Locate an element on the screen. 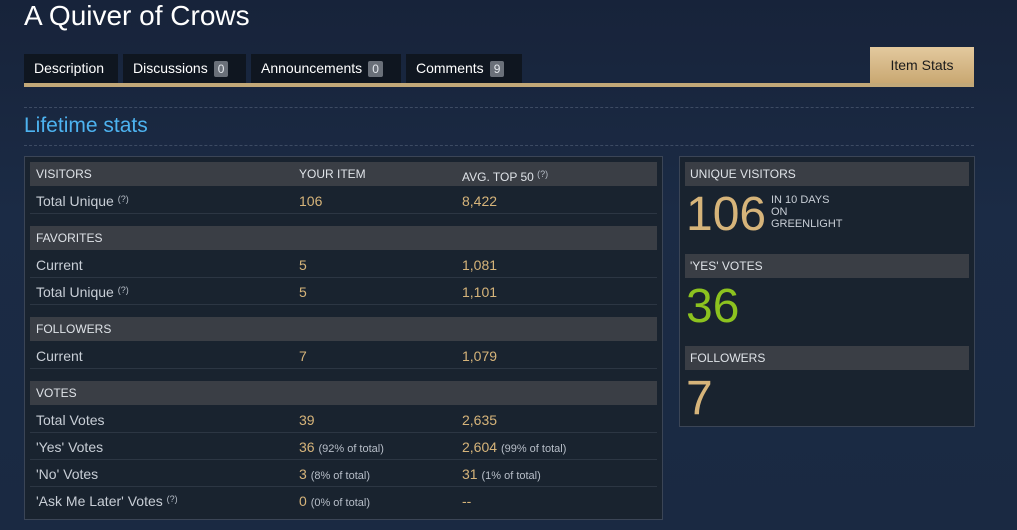 The width and height of the screenshot is (1017, 530). avg-value: 2,635 is located at coordinates (480, 420).